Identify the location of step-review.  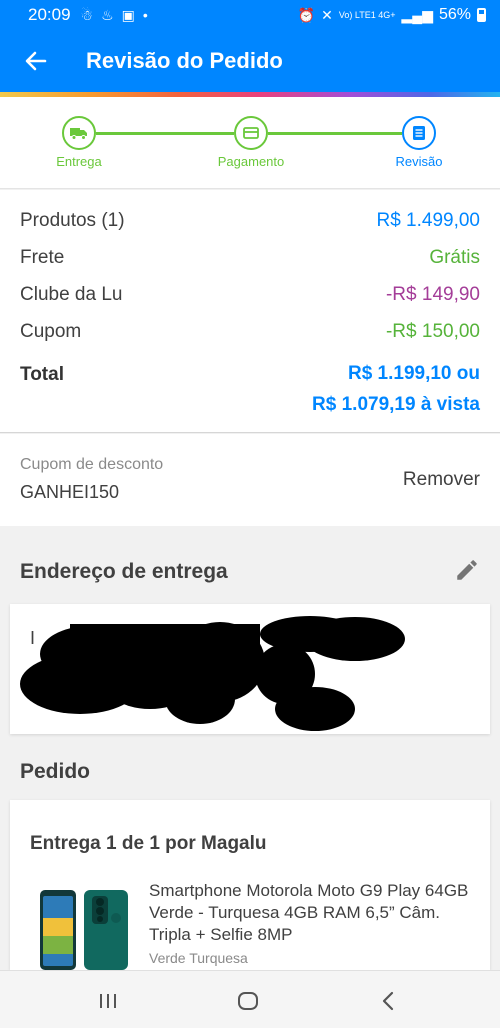
(419, 133).